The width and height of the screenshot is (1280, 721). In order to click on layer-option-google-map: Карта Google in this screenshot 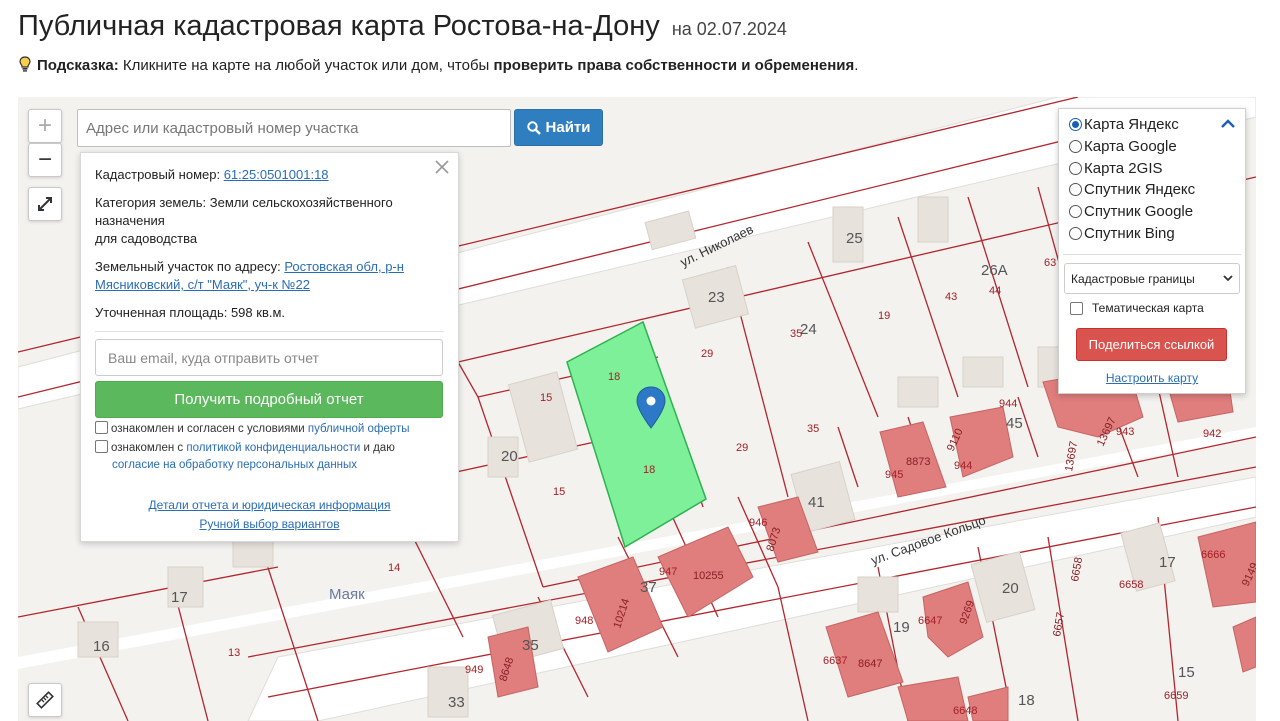, I will do `click(1123, 146)`.